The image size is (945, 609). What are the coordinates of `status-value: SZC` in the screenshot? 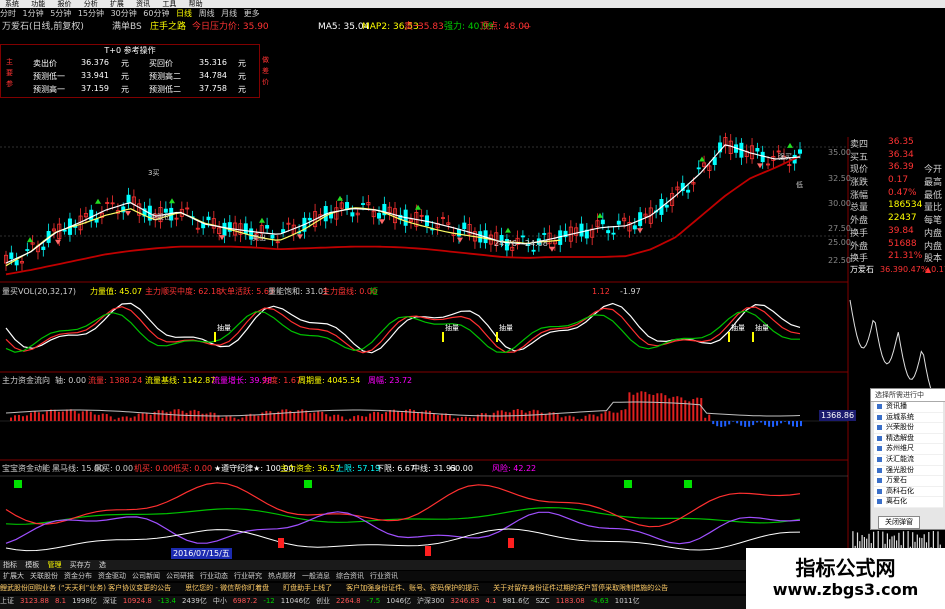 It's located at (542, 601).